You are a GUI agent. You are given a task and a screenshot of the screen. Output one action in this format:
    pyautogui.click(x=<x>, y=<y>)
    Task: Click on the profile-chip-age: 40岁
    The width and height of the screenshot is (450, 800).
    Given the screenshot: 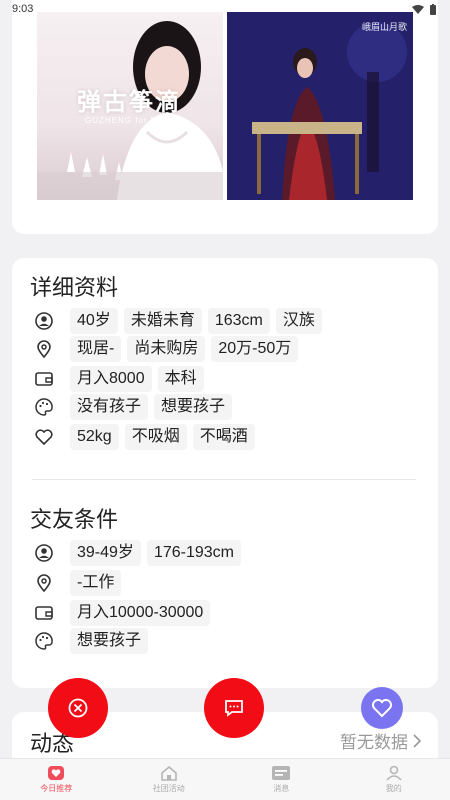 What is the action you would take?
    pyautogui.click(x=94, y=321)
    